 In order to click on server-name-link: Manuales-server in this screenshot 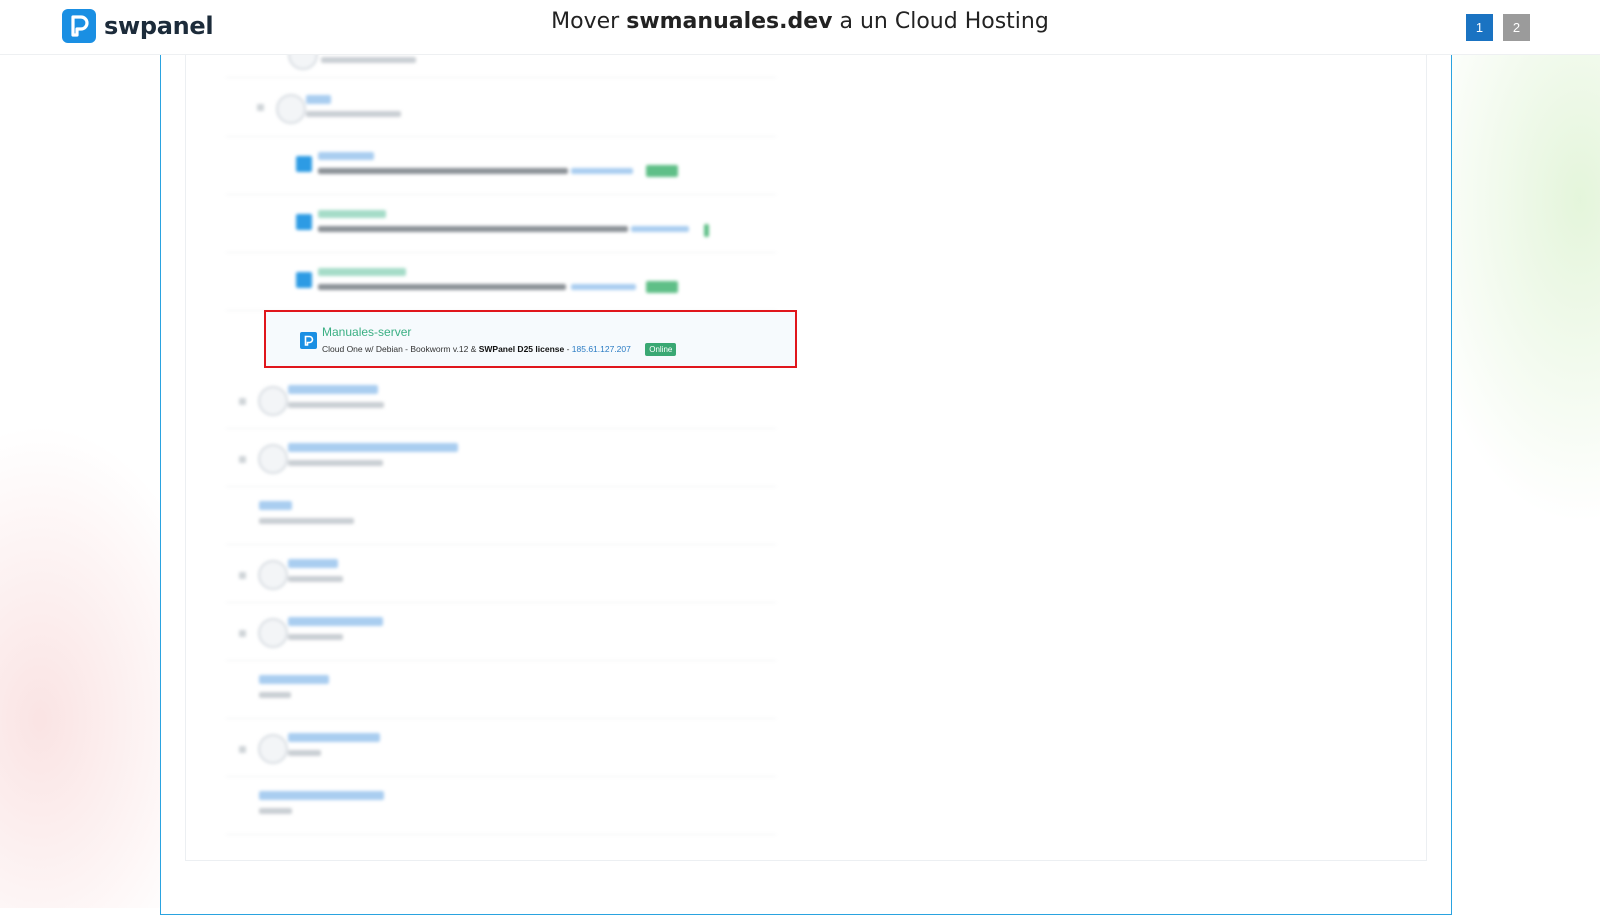, I will do `click(366, 332)`.